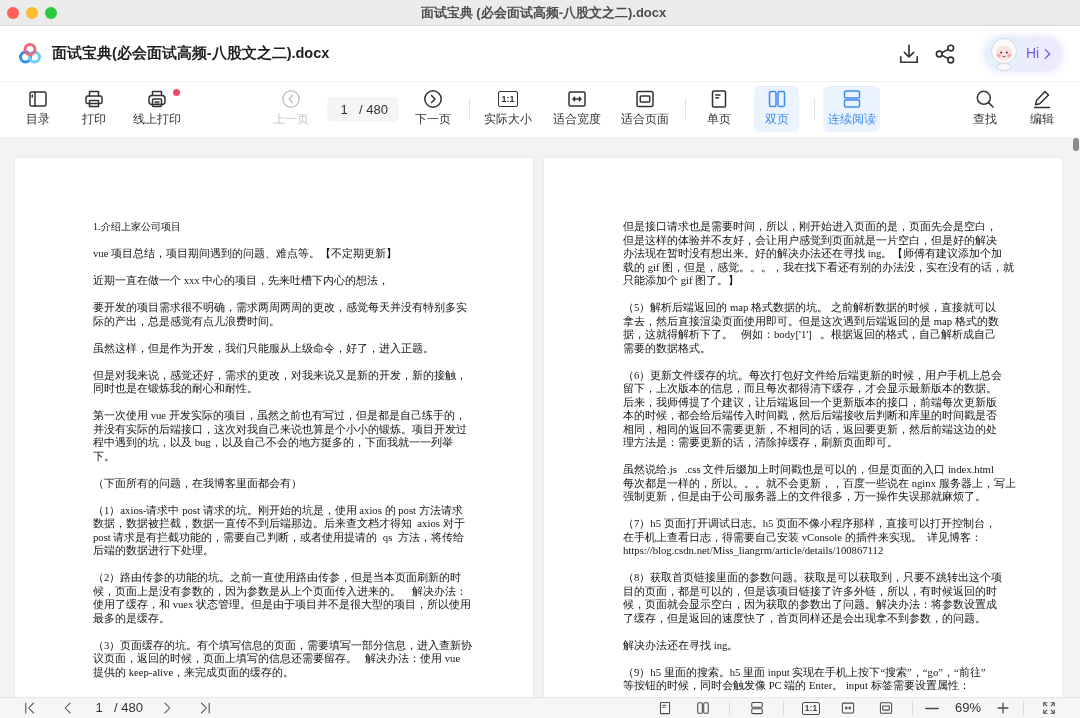  I want to click on search-icon, so click(985, 99).